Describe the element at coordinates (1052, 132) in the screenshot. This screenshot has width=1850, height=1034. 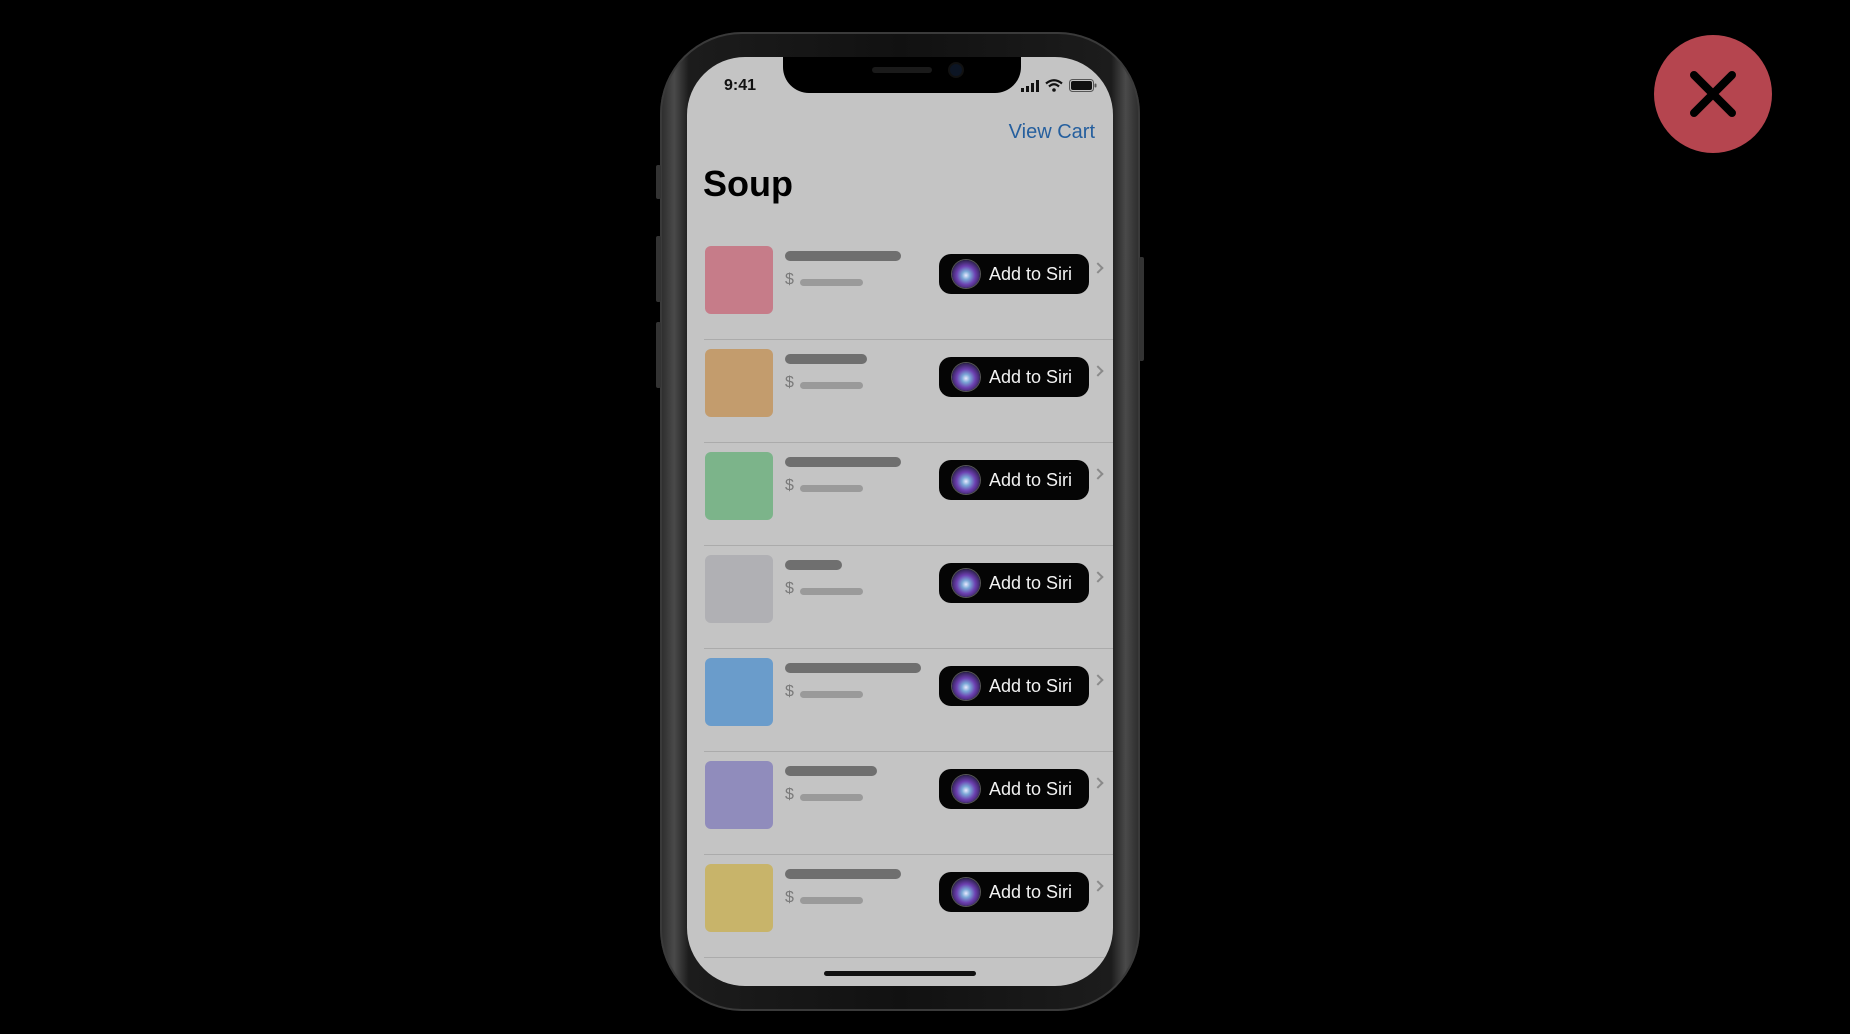
I see `view-cart-link: View Cart` at that location.